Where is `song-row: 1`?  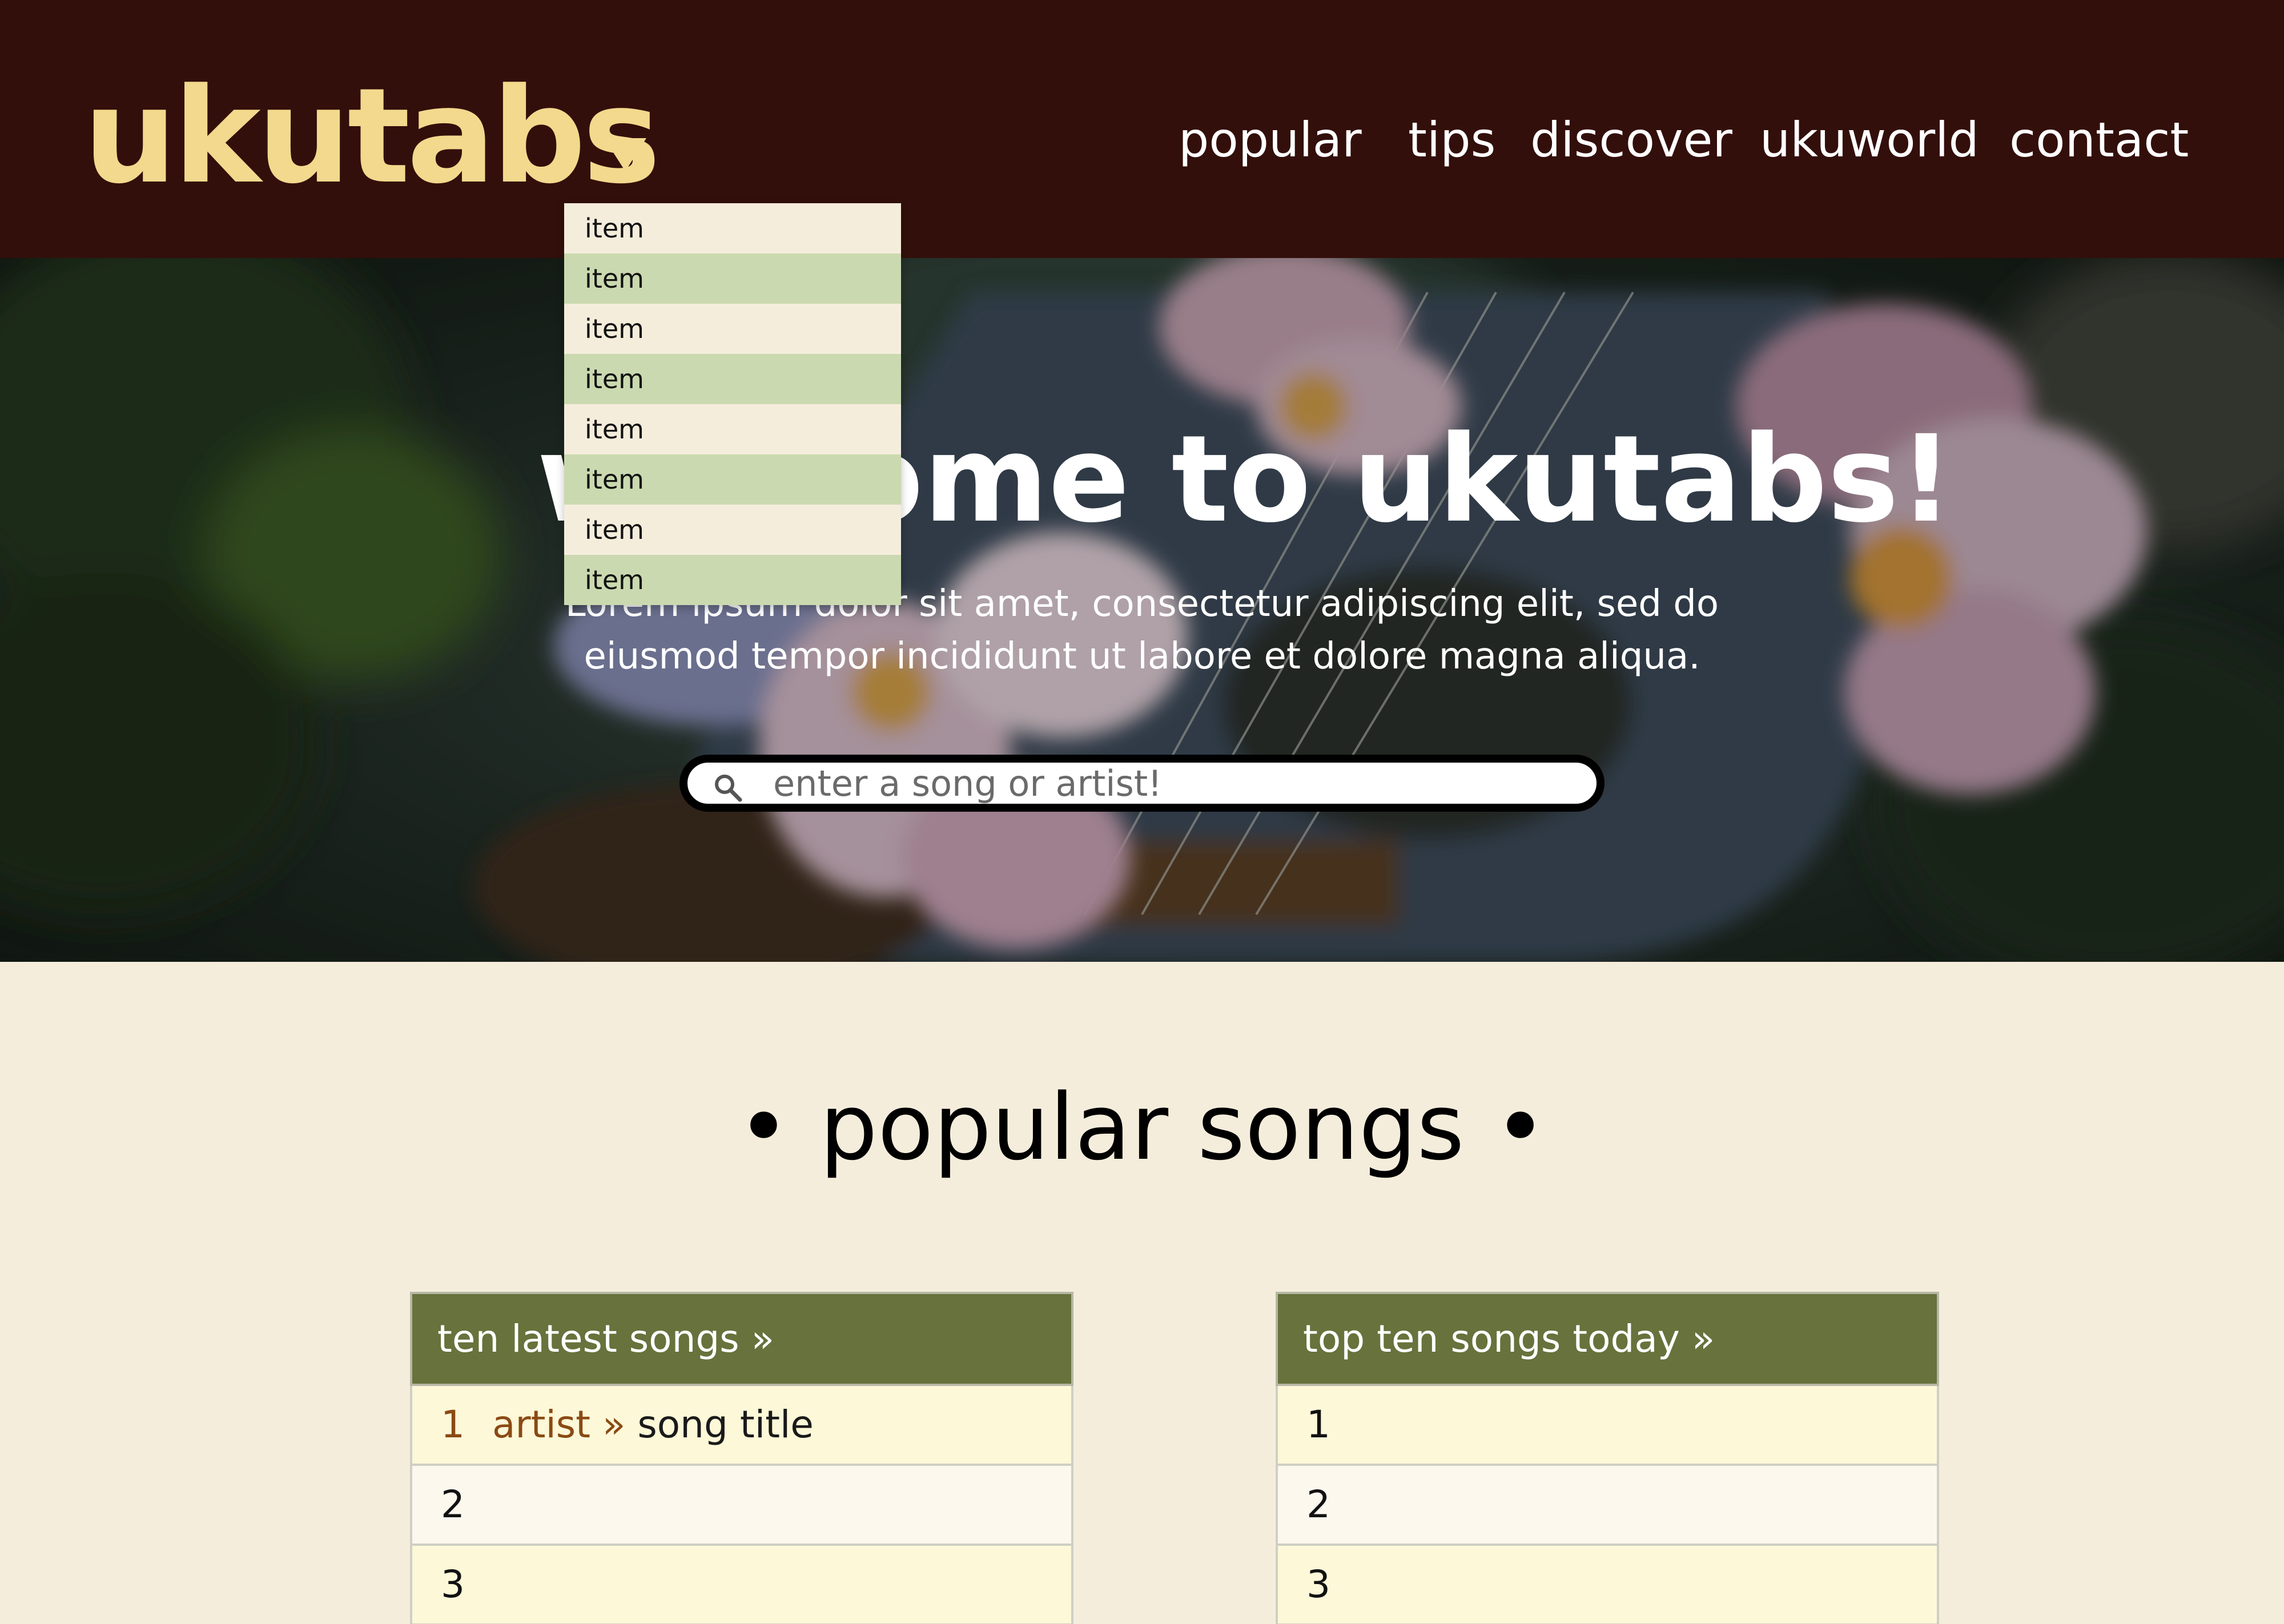 song-row: 1 is located at coordinates (1607, 1426).